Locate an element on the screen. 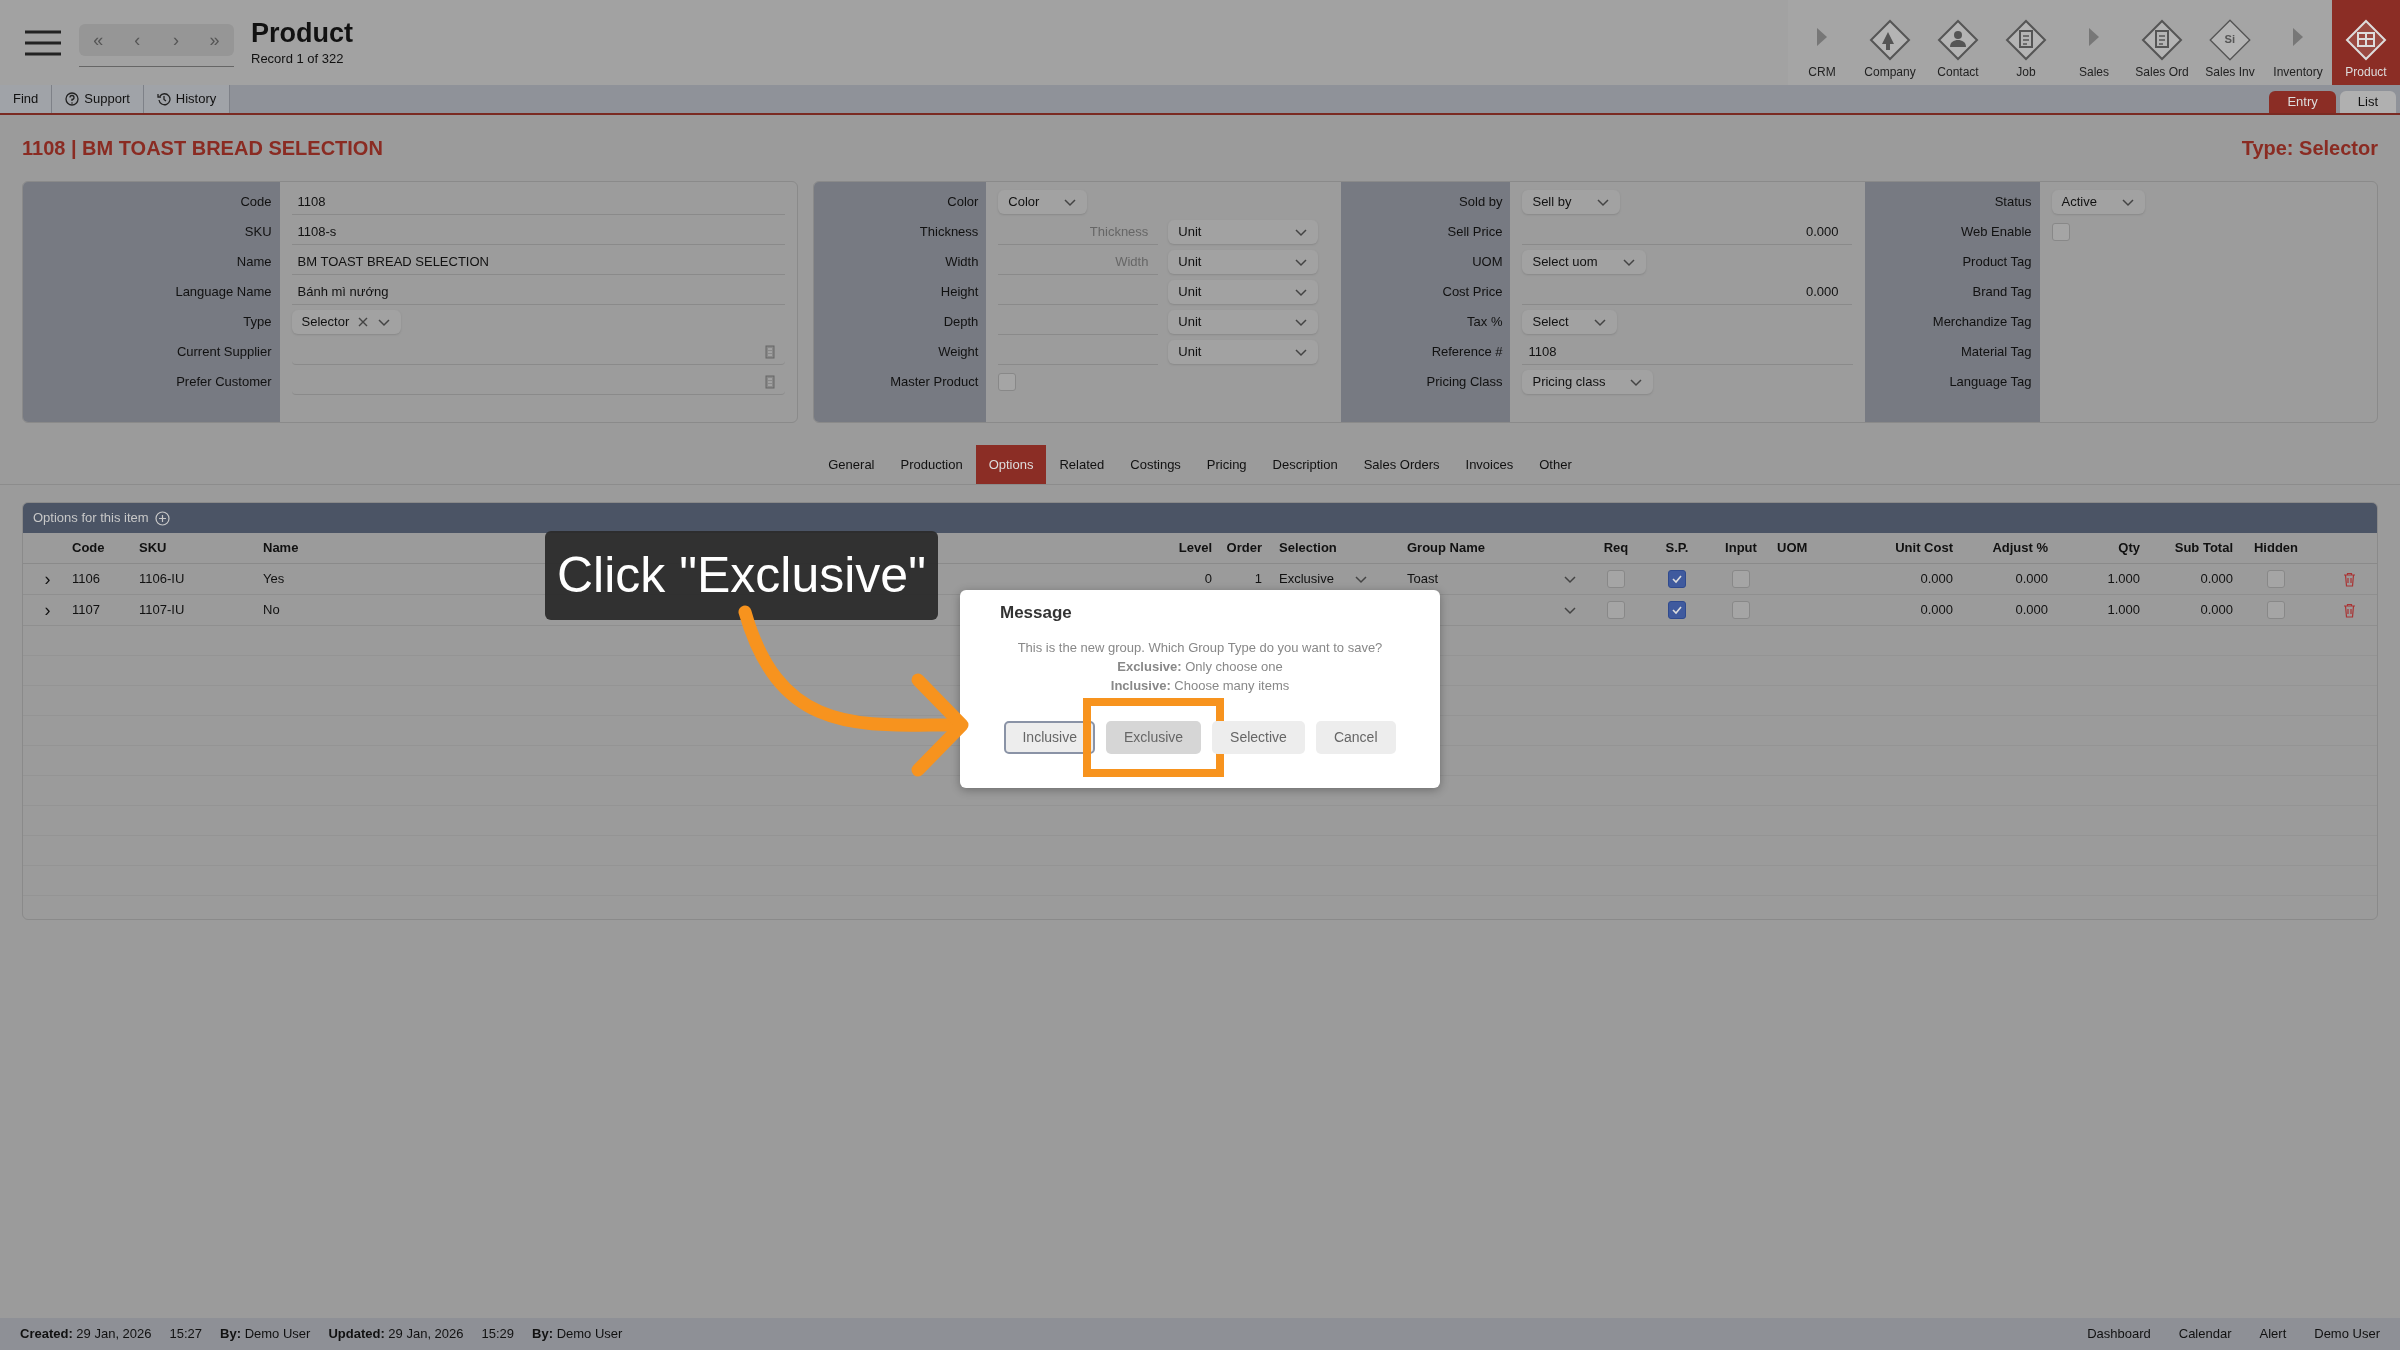 Image resolution: width=2400 pixels, height=1350 pixels. toolbar-button: Find is located at coordinates (26, 99).